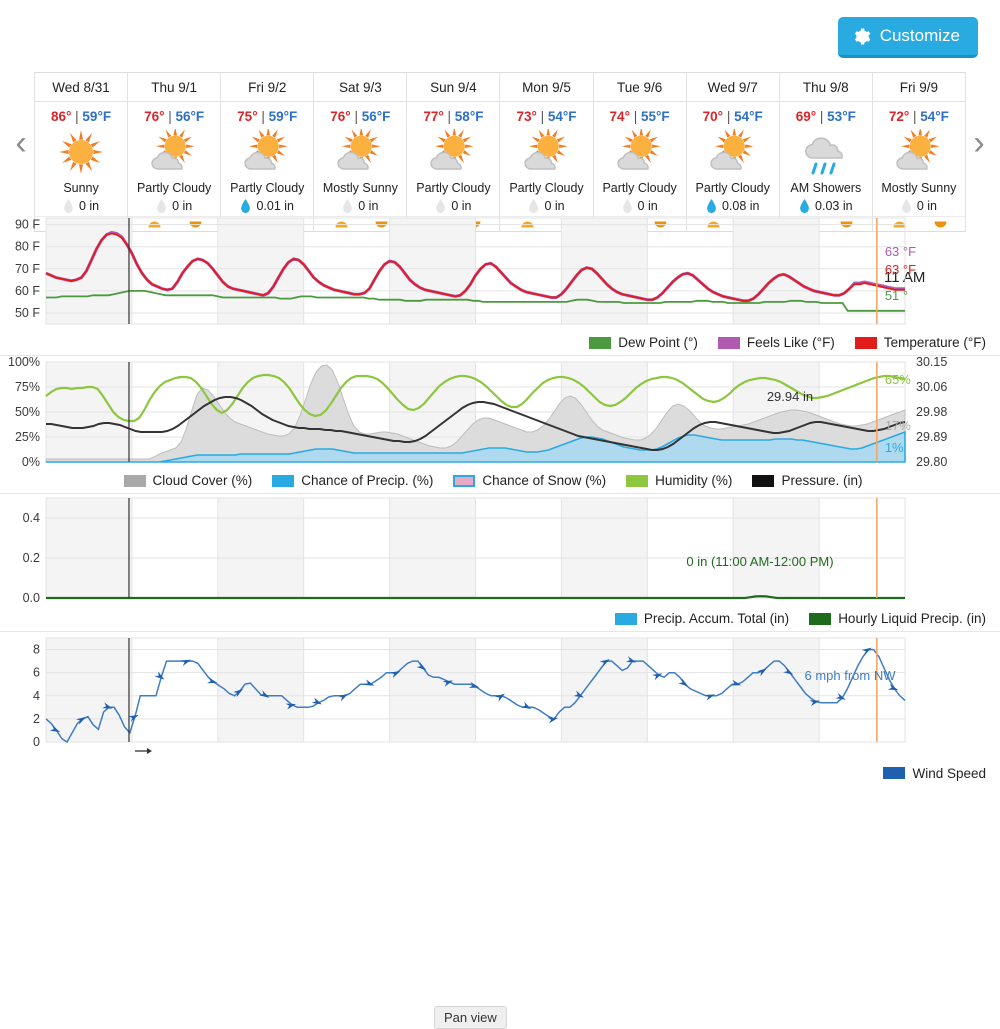 The width and height of the screenshot is (1000, 1029). Describe the element at coordinates (21, 143) in the screenshot. I see `prev-day-arrow: ‹` at that location.